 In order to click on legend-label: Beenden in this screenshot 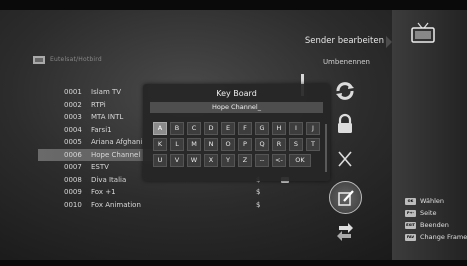, I will do `click(434, 225)`.